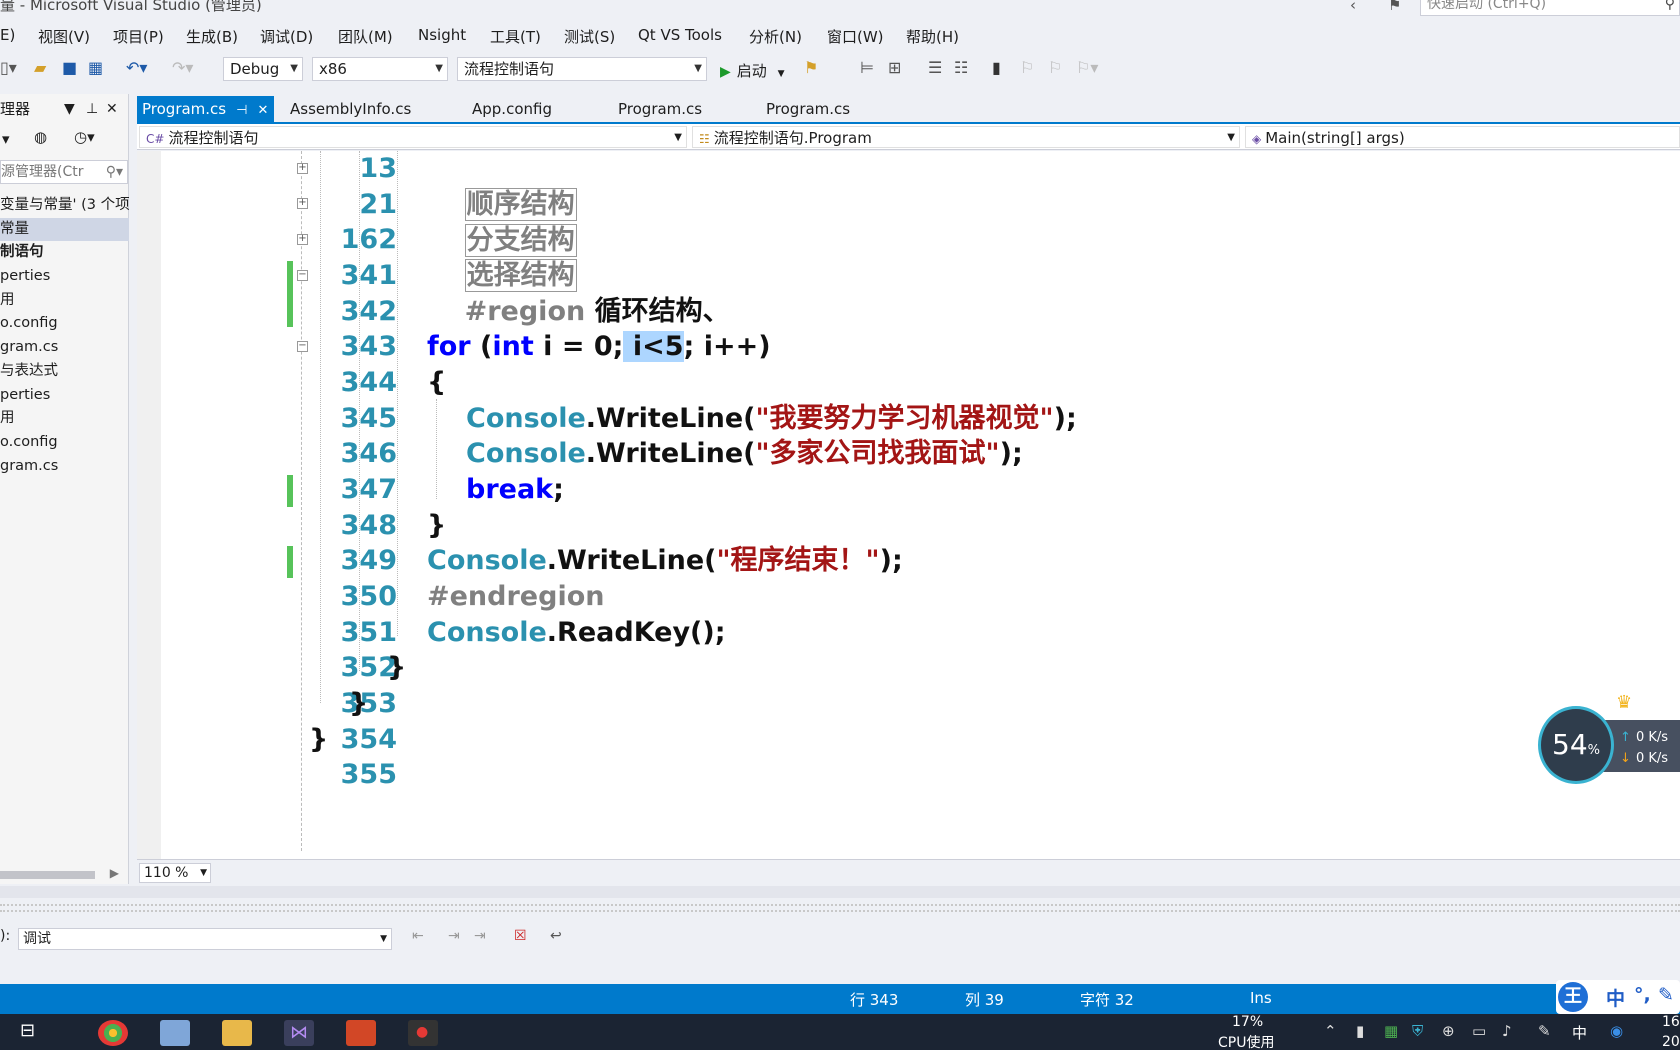 This screenshot has width=1680, height=1050. Describe the element at coordinates (175, 873) in the screenshot. I see `zoom-dropdown: 110 % ▼` at that location.